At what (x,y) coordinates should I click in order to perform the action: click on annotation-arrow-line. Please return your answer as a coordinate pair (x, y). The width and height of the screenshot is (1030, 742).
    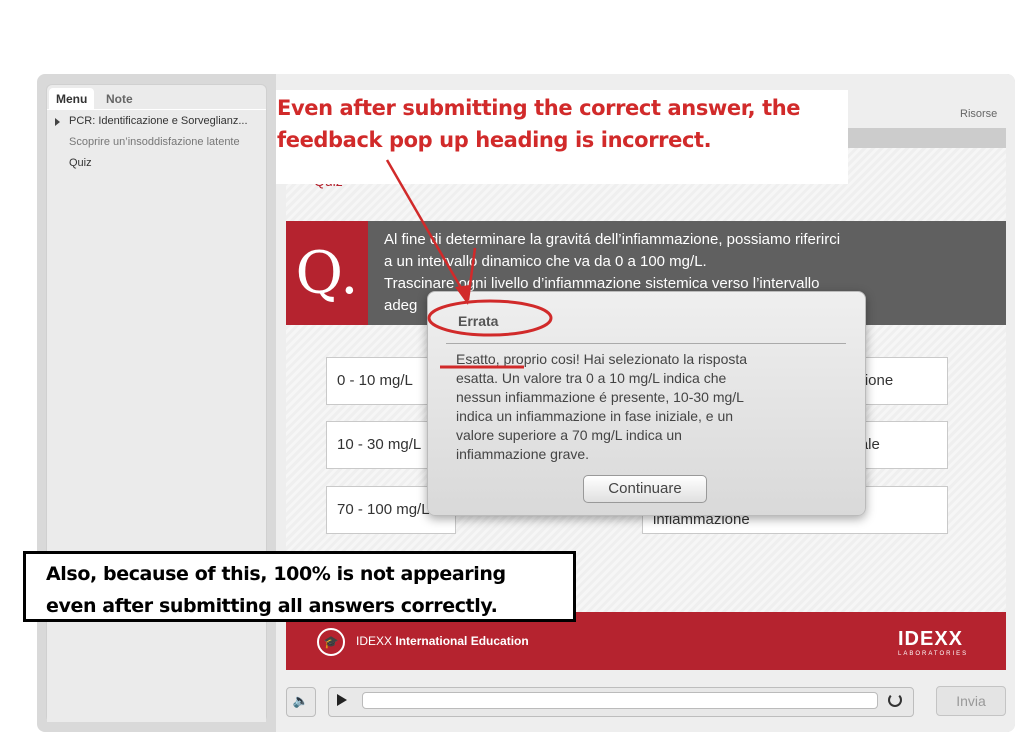
    Looking at the image, I should click on (427, 230).